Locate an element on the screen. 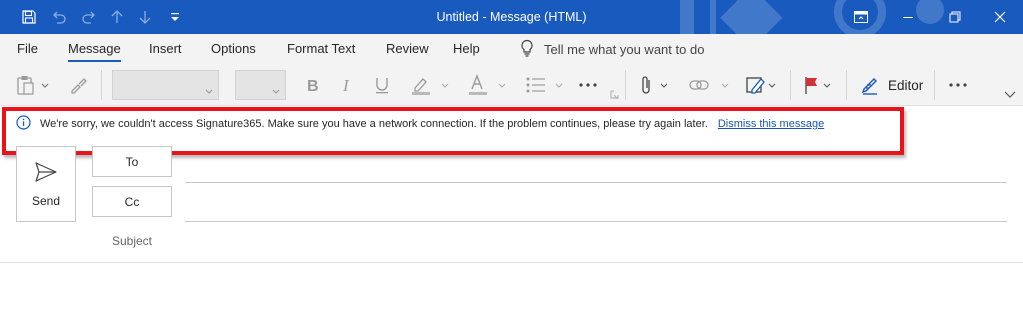 This screenshot has width=1023, height=312. collapse-ribbon-icon is located at coordinates (1010, 95).